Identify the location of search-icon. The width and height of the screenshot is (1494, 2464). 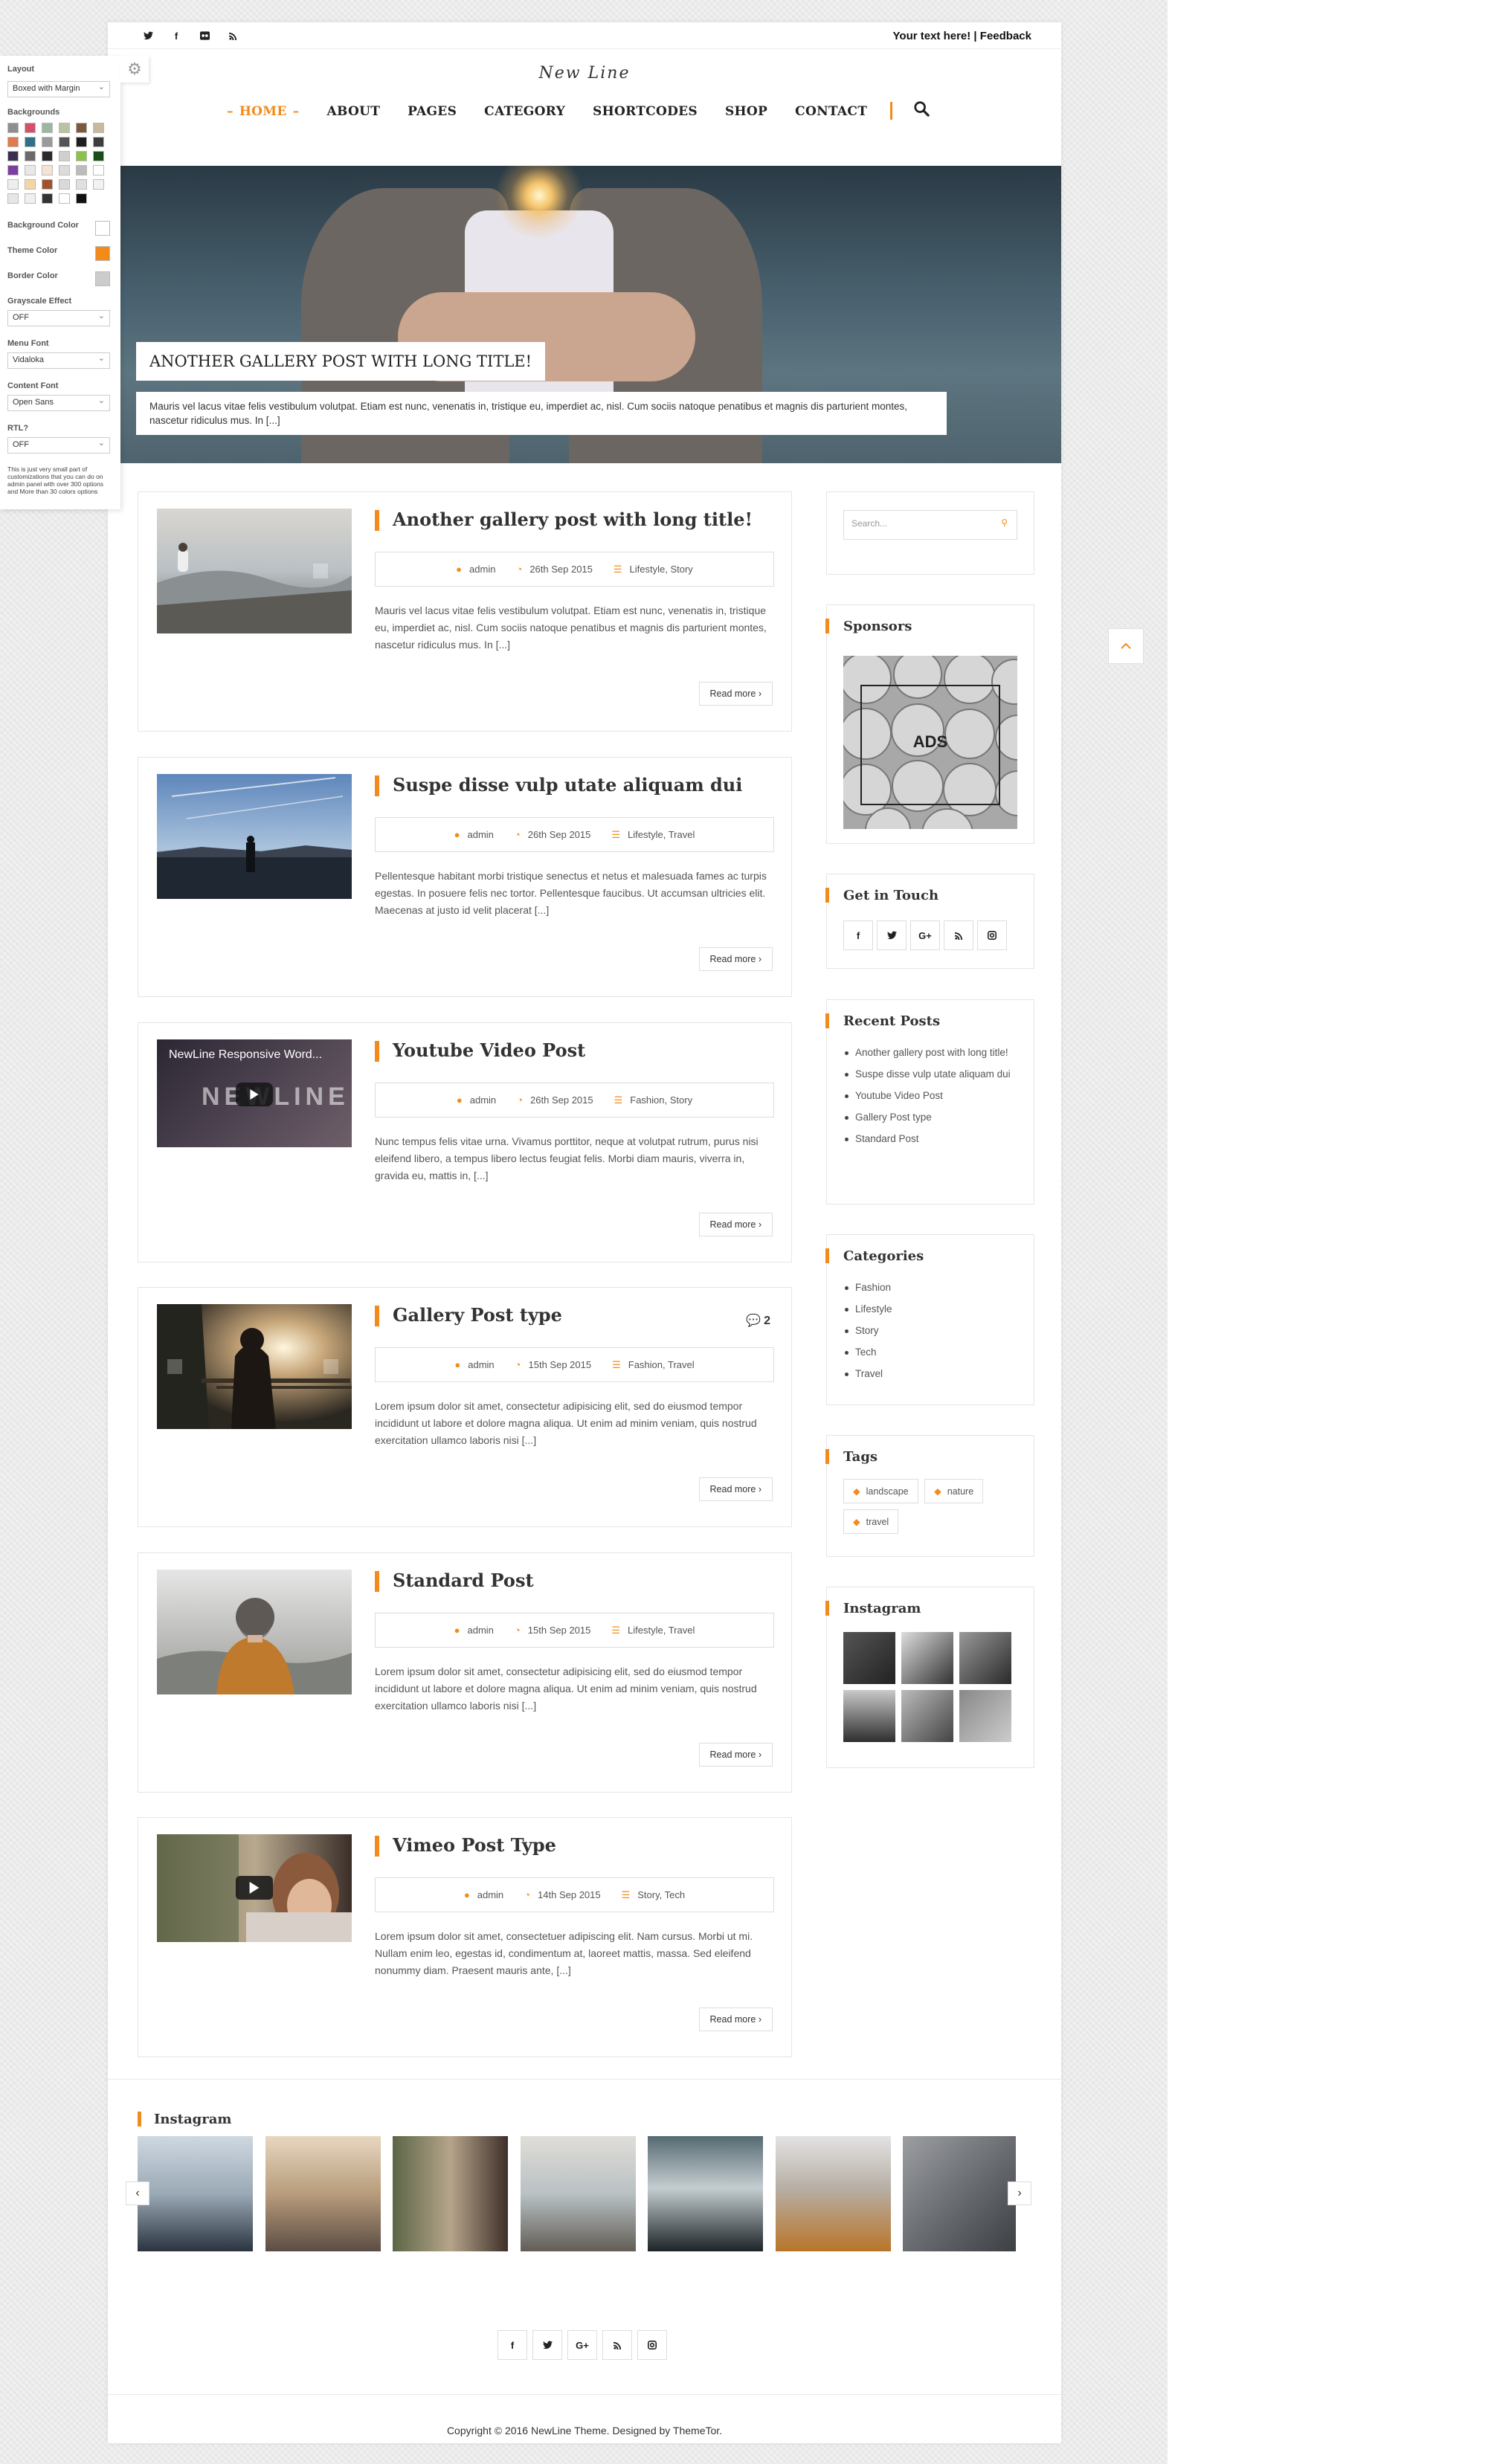
(923, 110).